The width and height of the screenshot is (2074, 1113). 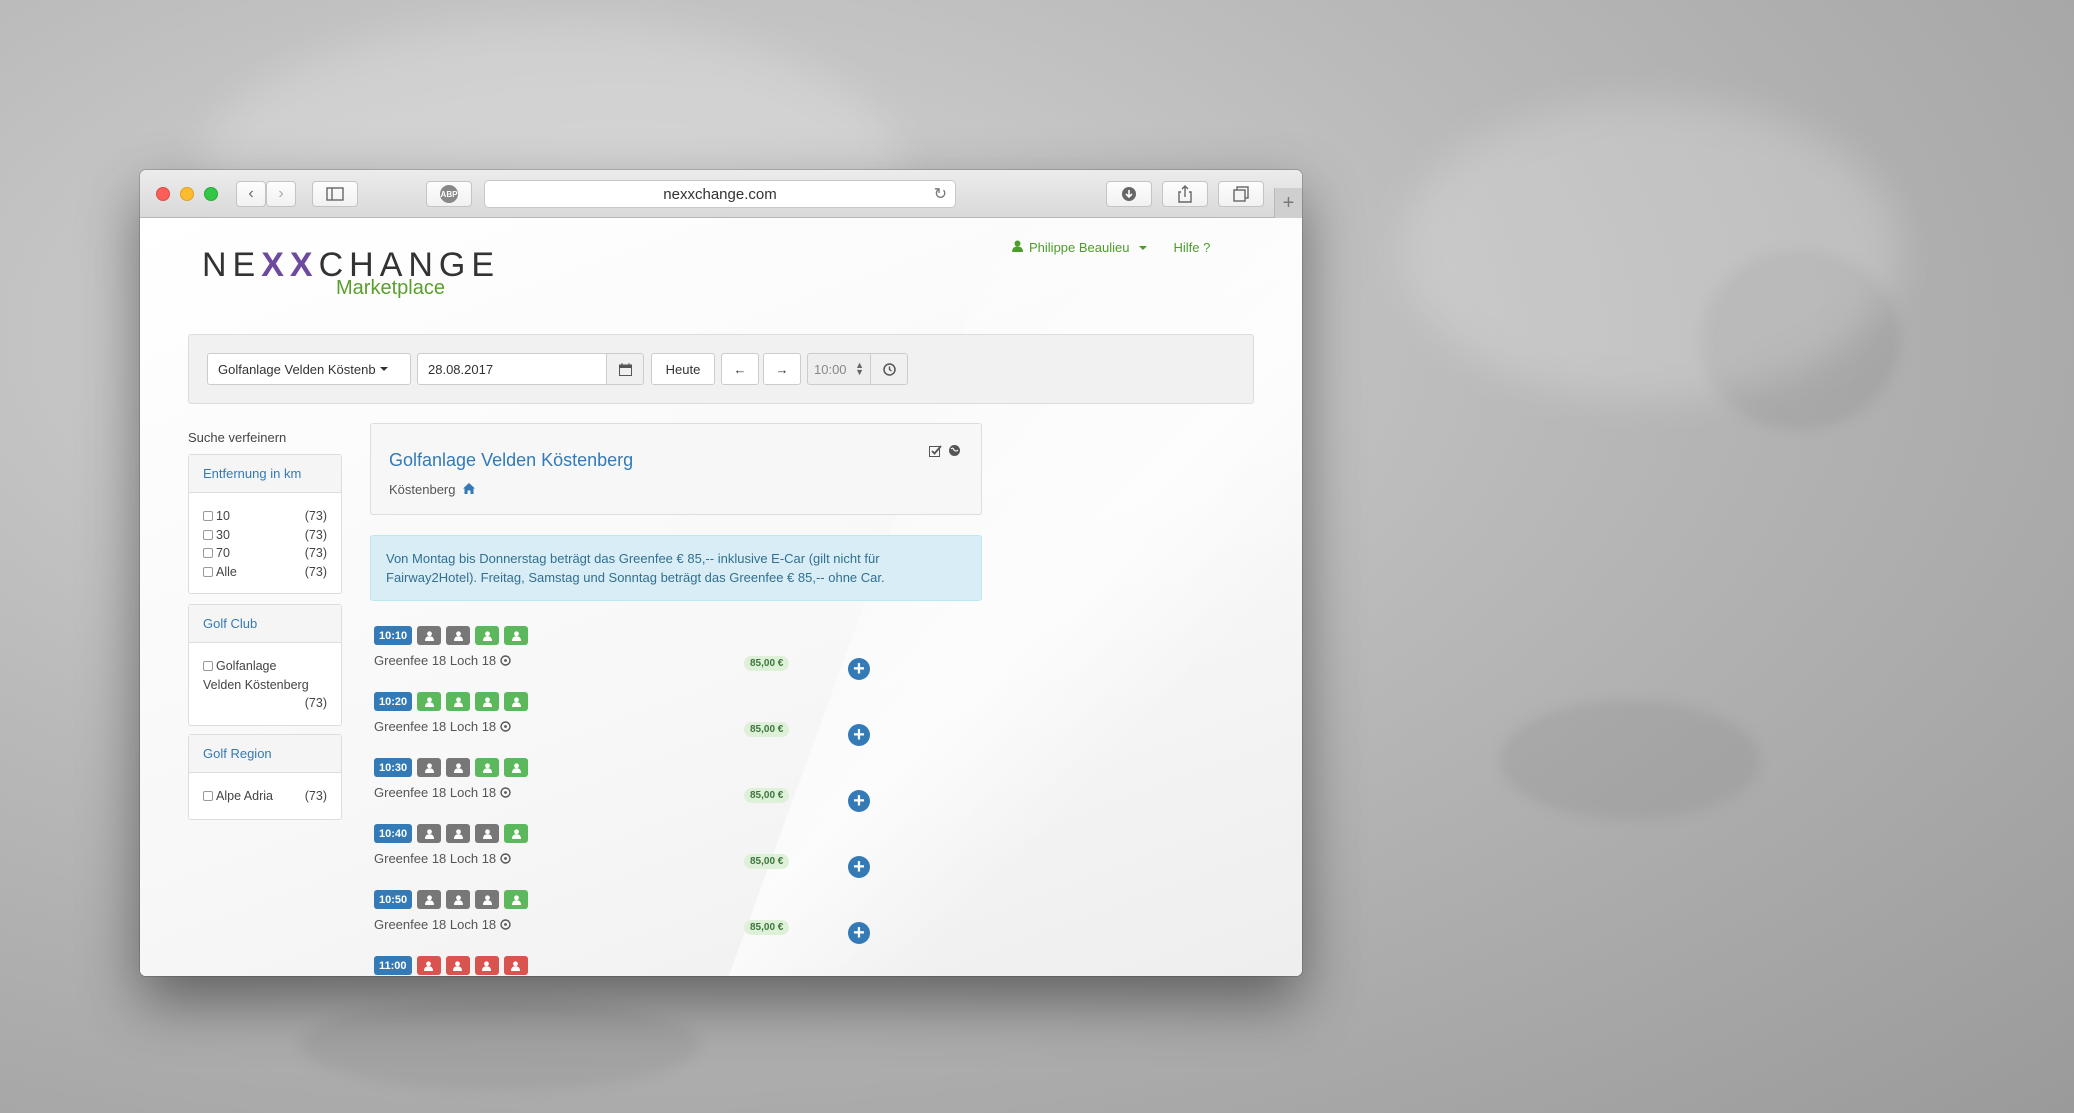 What do you see at coordinates (889, 369) in the screenshot?
I see `clock-button` at bounding box center [889, 369].